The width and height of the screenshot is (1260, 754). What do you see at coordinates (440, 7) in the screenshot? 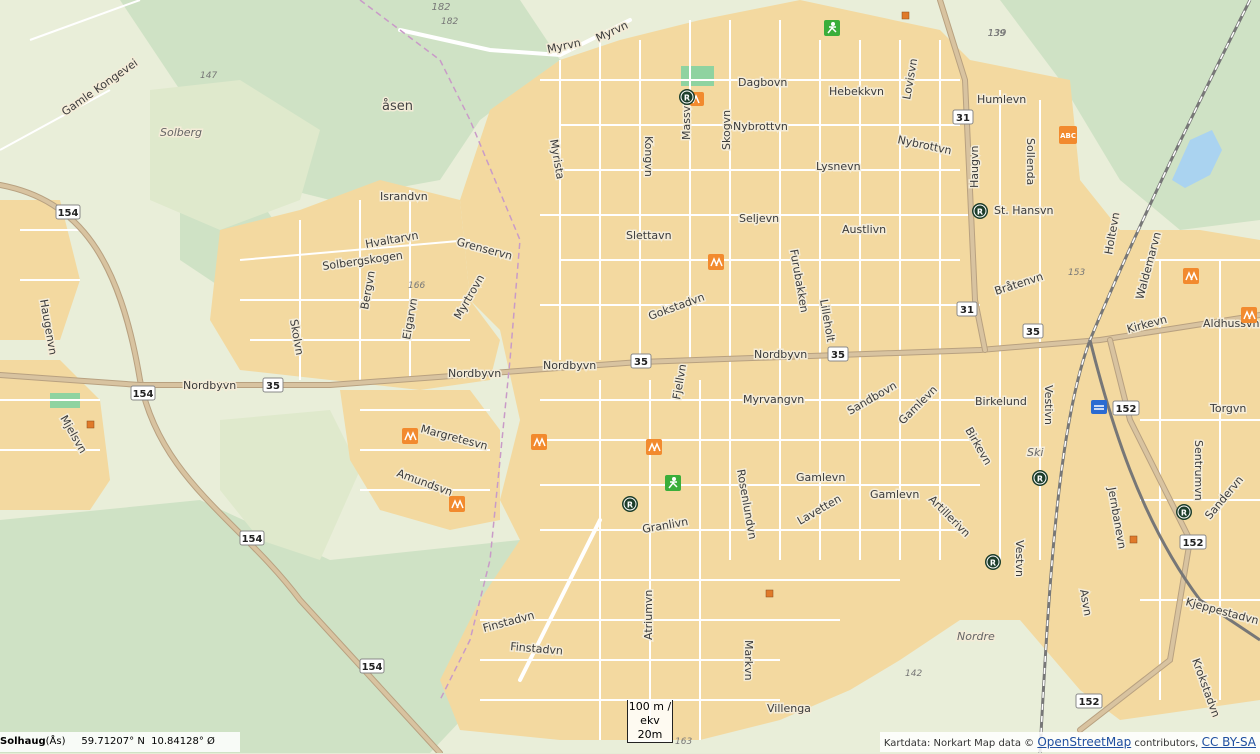
I see `route-shield: 182` at bounding box center [440, 7].